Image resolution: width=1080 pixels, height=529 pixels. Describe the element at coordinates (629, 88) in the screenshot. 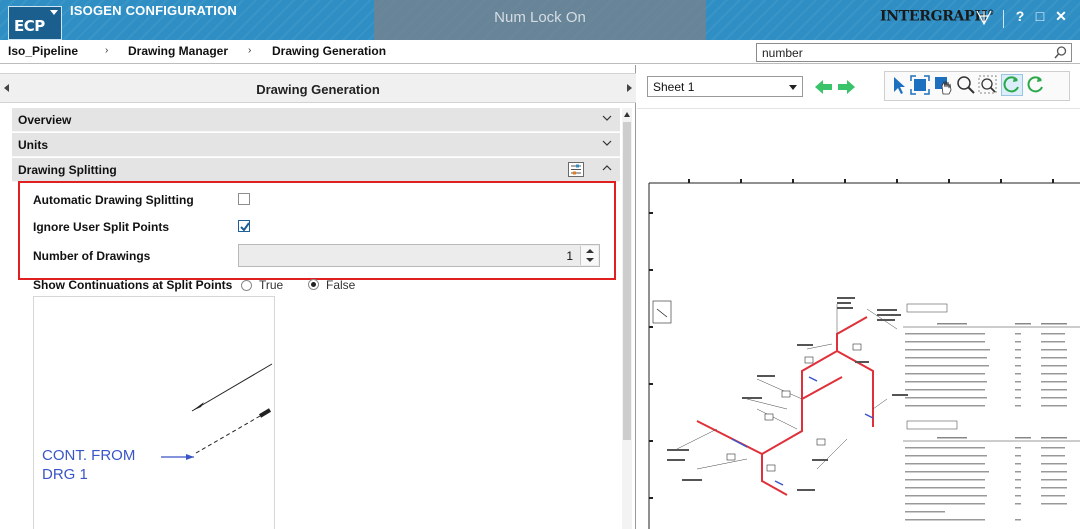

I see `scroll-right-icon` at that location.